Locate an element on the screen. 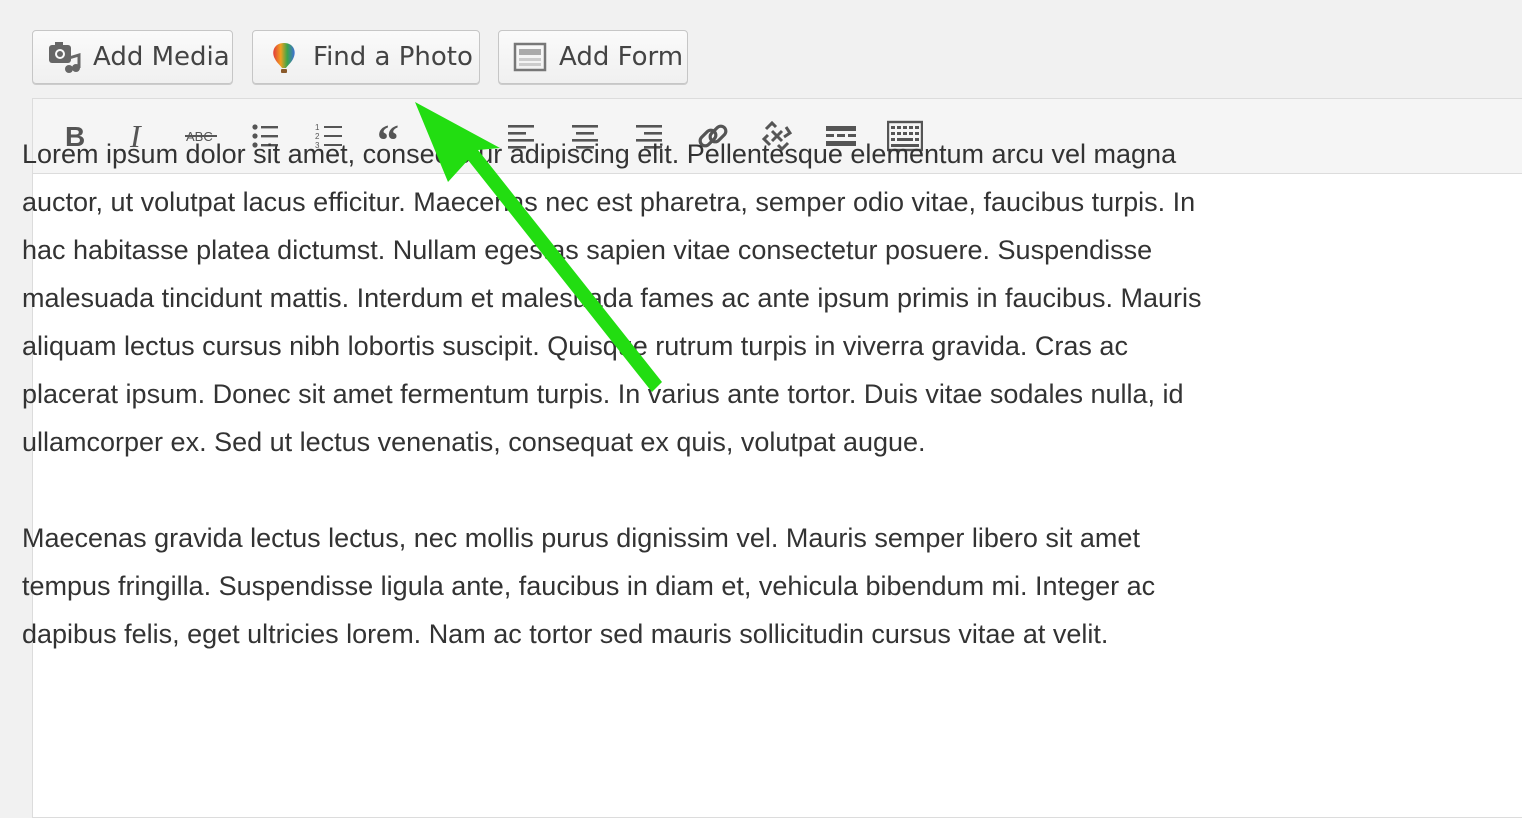 The height and width of the screenshot is (818, 1522). add-form-button: Add Form is located at coordinates (593, 57).